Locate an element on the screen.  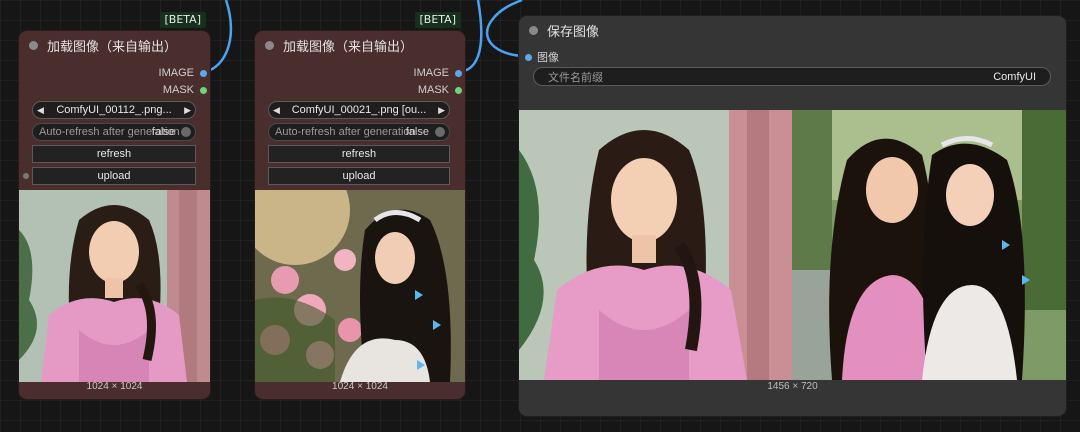
upload-input-dot-icon is located at coordinates (26, 176).